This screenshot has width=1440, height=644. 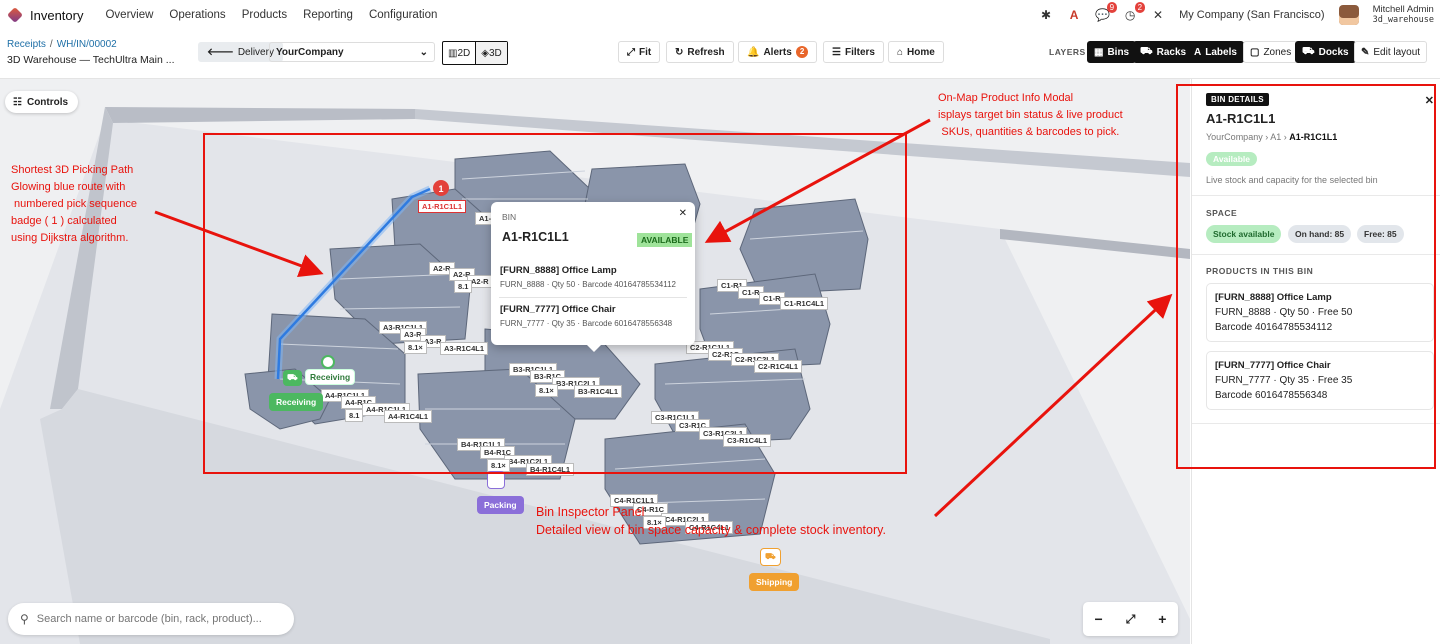 I want to click on messages-count: 9, so click(x=1112, y=7).